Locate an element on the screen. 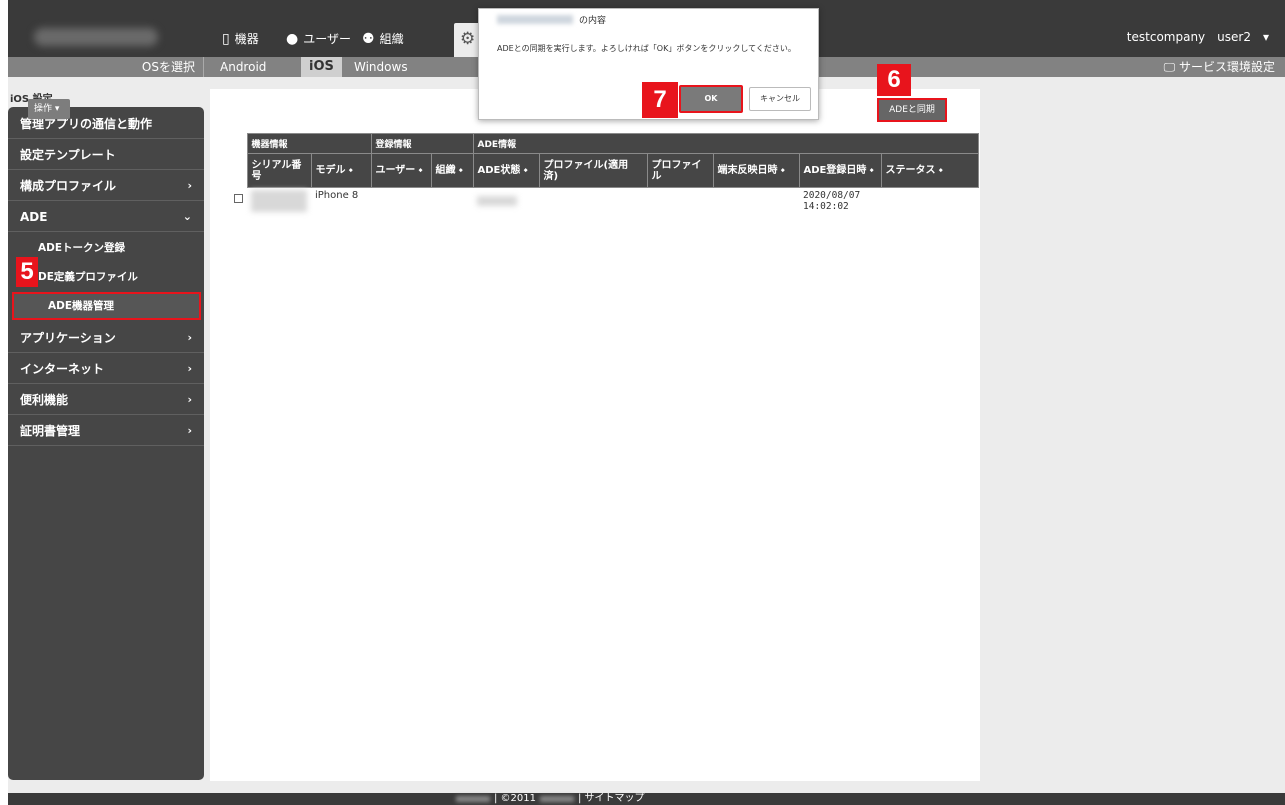 The image size is (1285, 805). user-name: user2 is located at coordinates (1234, 37).